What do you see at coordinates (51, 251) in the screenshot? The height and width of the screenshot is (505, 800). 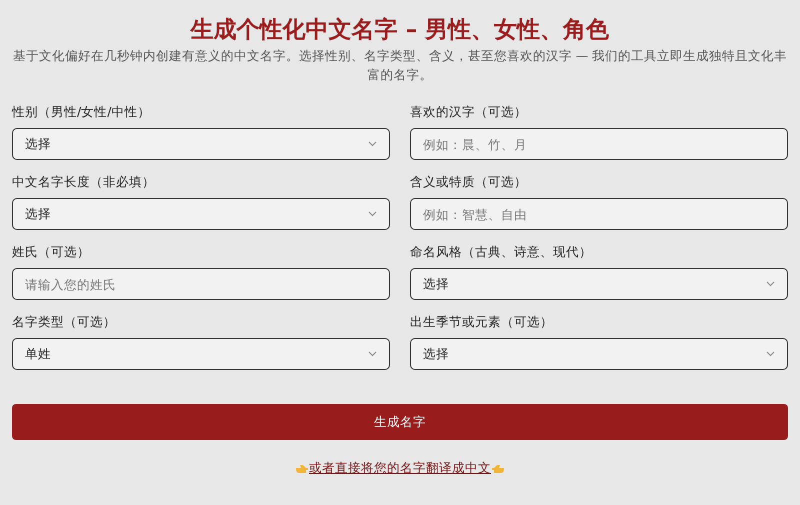 I see `field-label: 姓氏（可选）` at bounding box center [51, 251].